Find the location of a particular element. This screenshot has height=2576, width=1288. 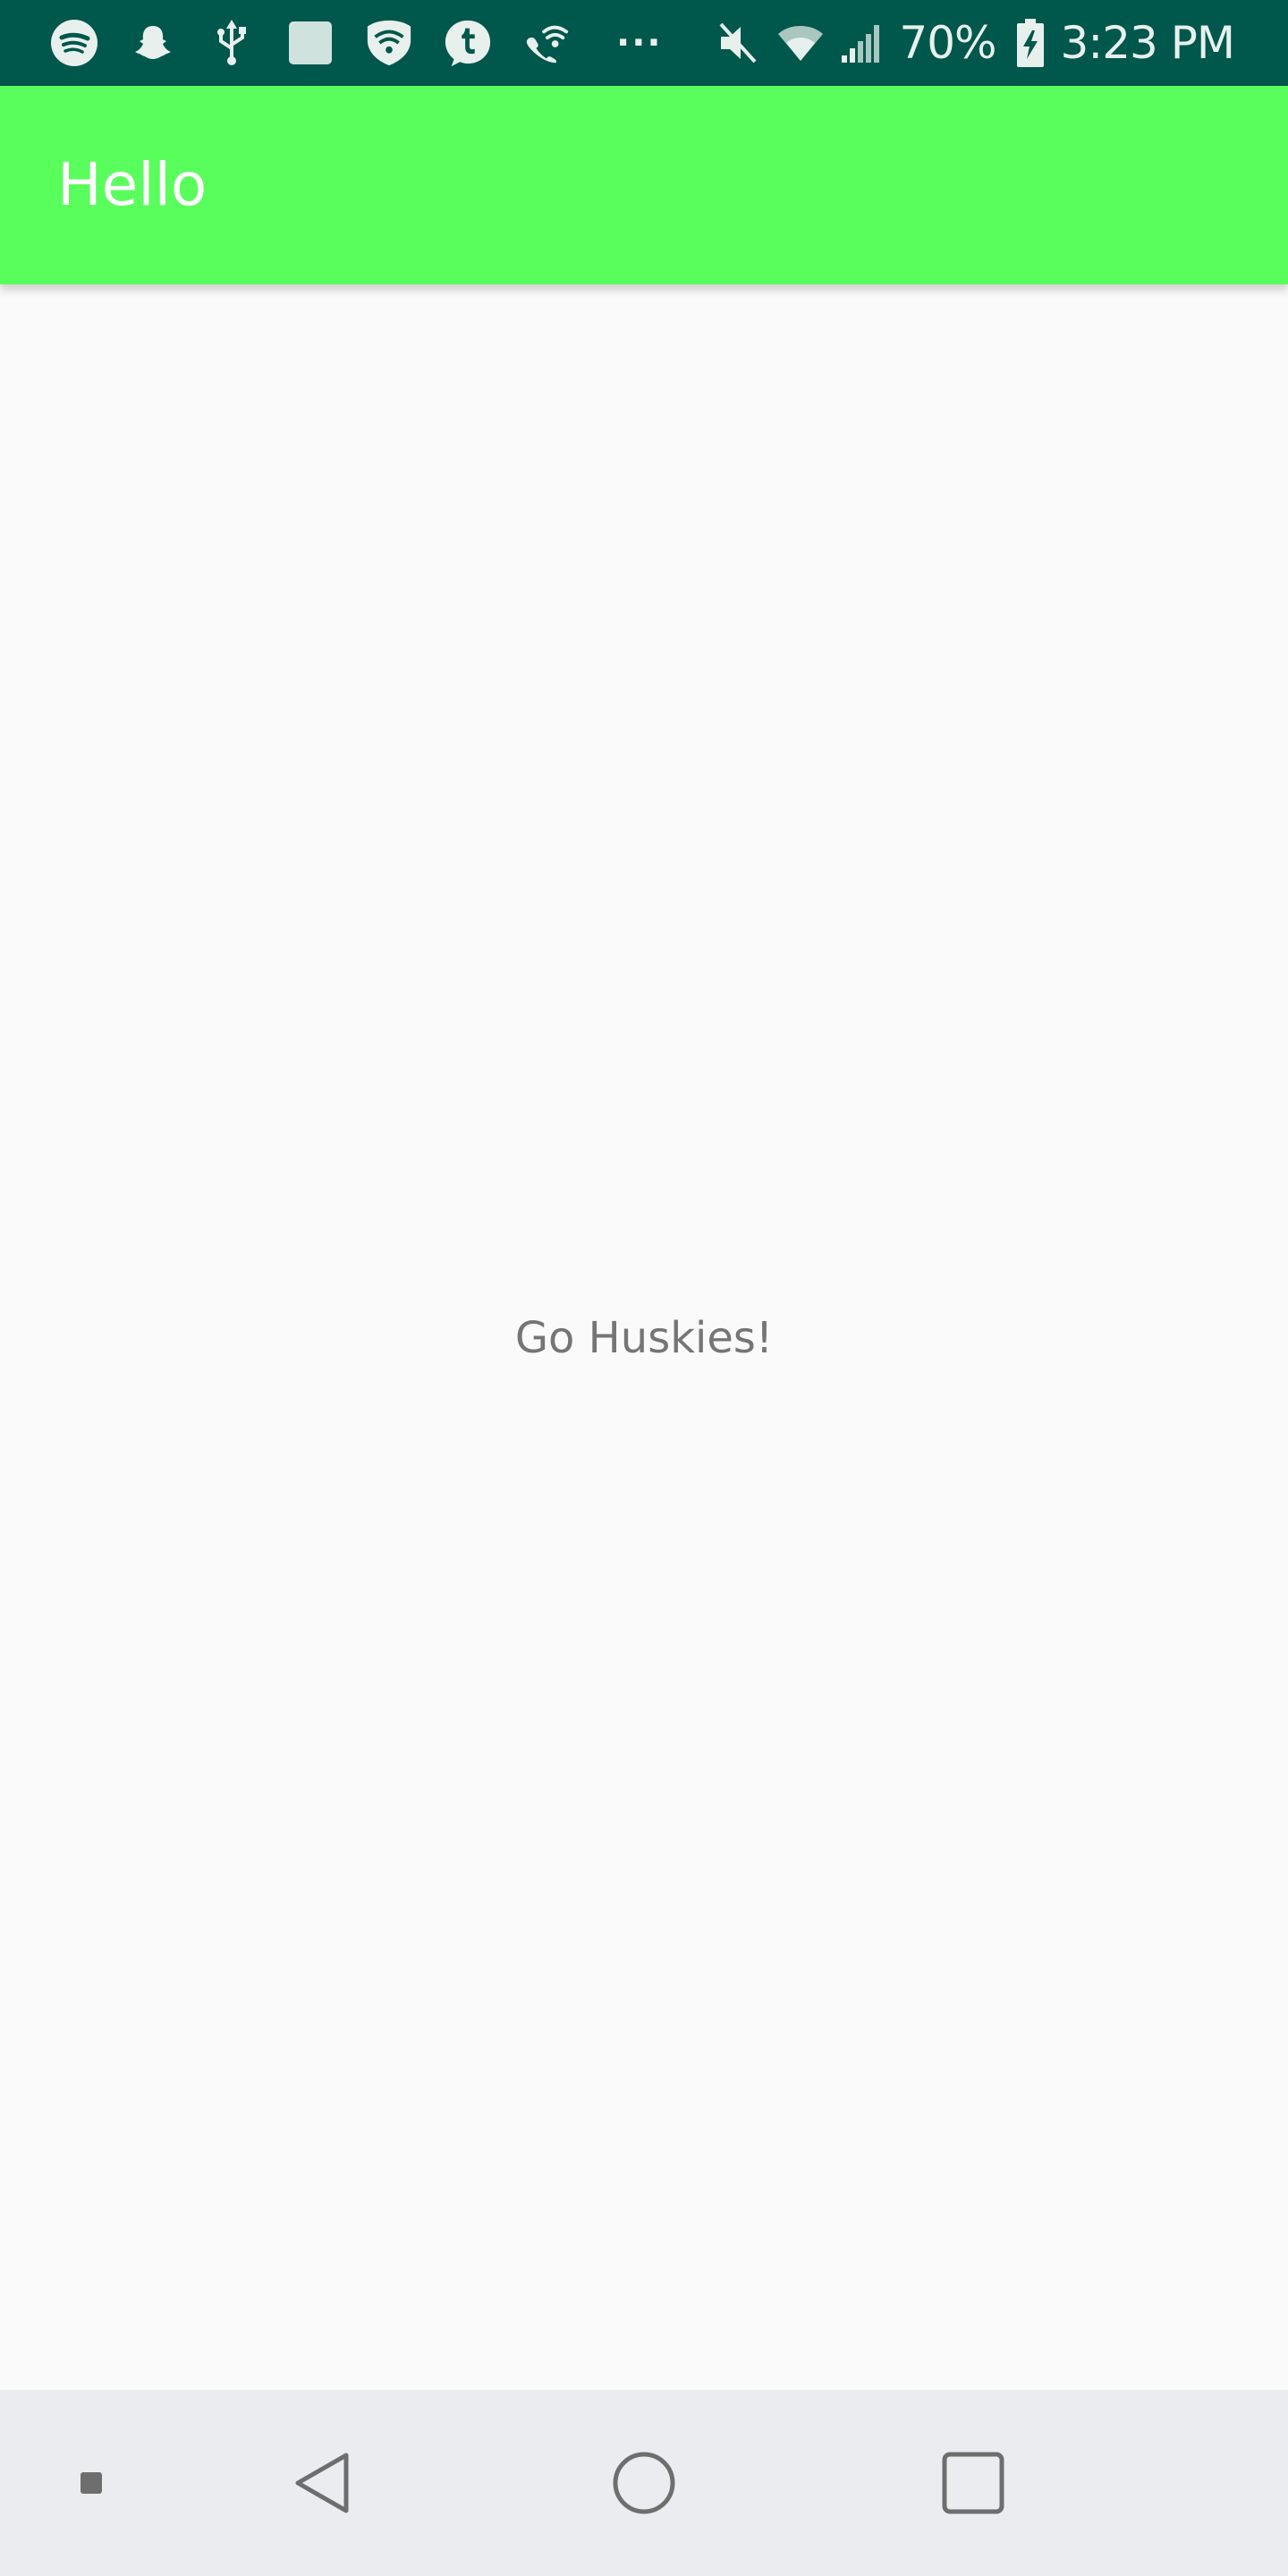

status-bar-system-icons: 70% 3:23 PM is located at coordinates (993, 43).